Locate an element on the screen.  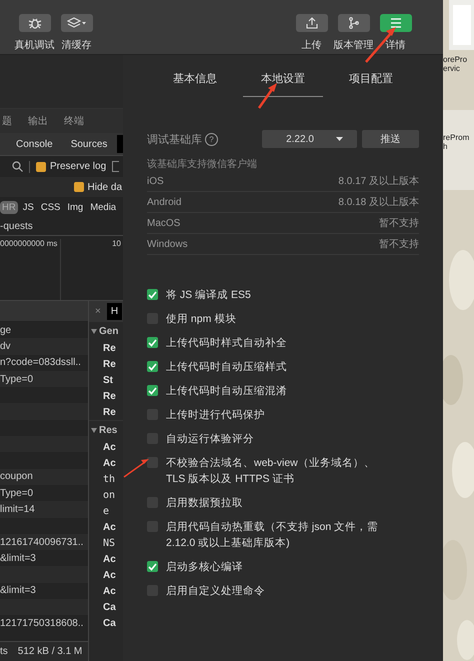
platform-version: 8.0.18 及以上版本 is located at coordinates (378, 202).